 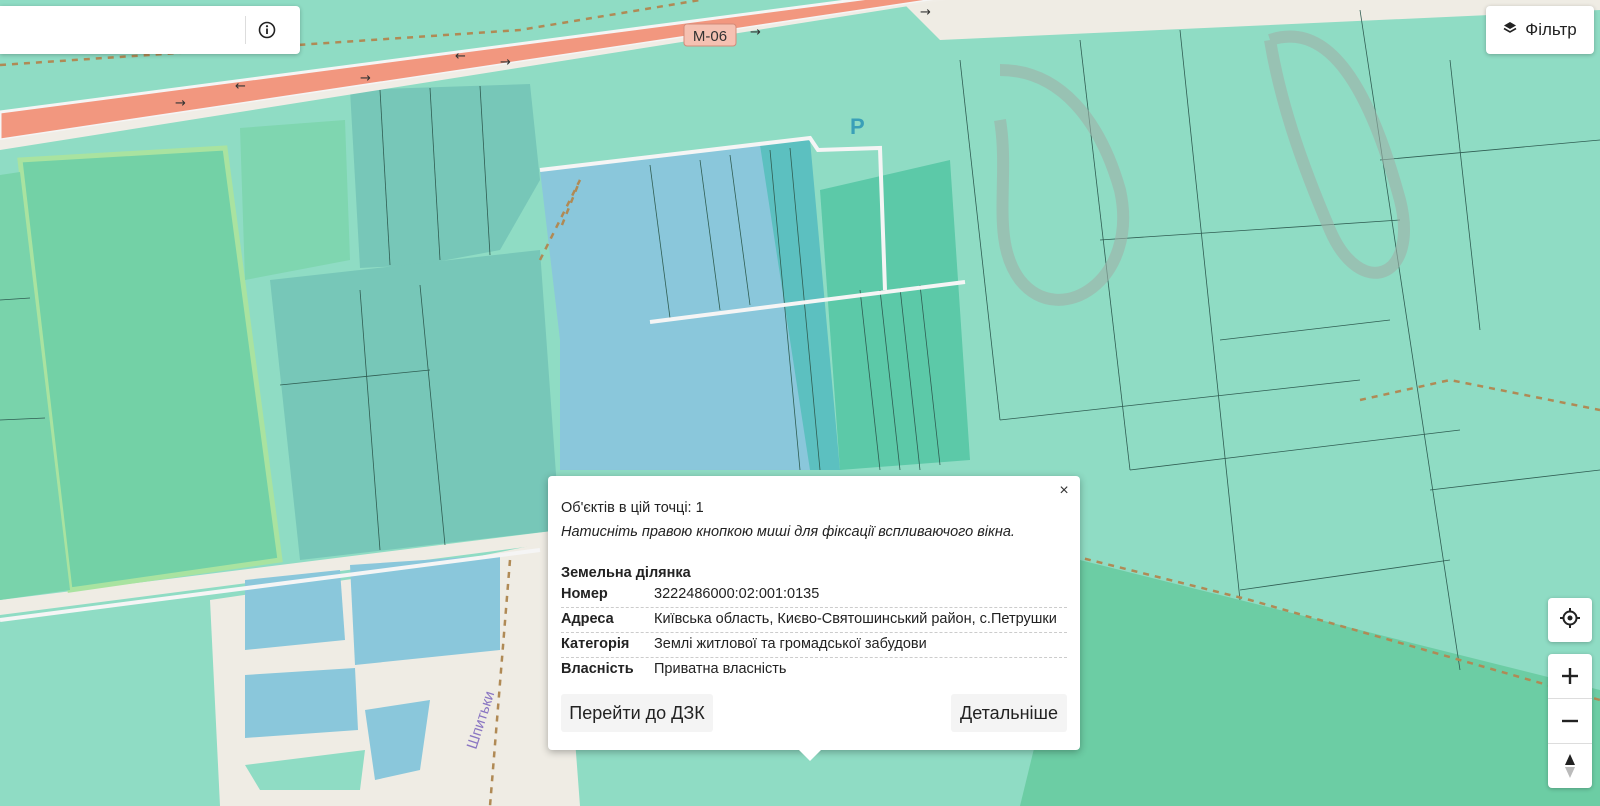 I want to click on section-title: Земельна ділянка, so click(x=626, y=573).